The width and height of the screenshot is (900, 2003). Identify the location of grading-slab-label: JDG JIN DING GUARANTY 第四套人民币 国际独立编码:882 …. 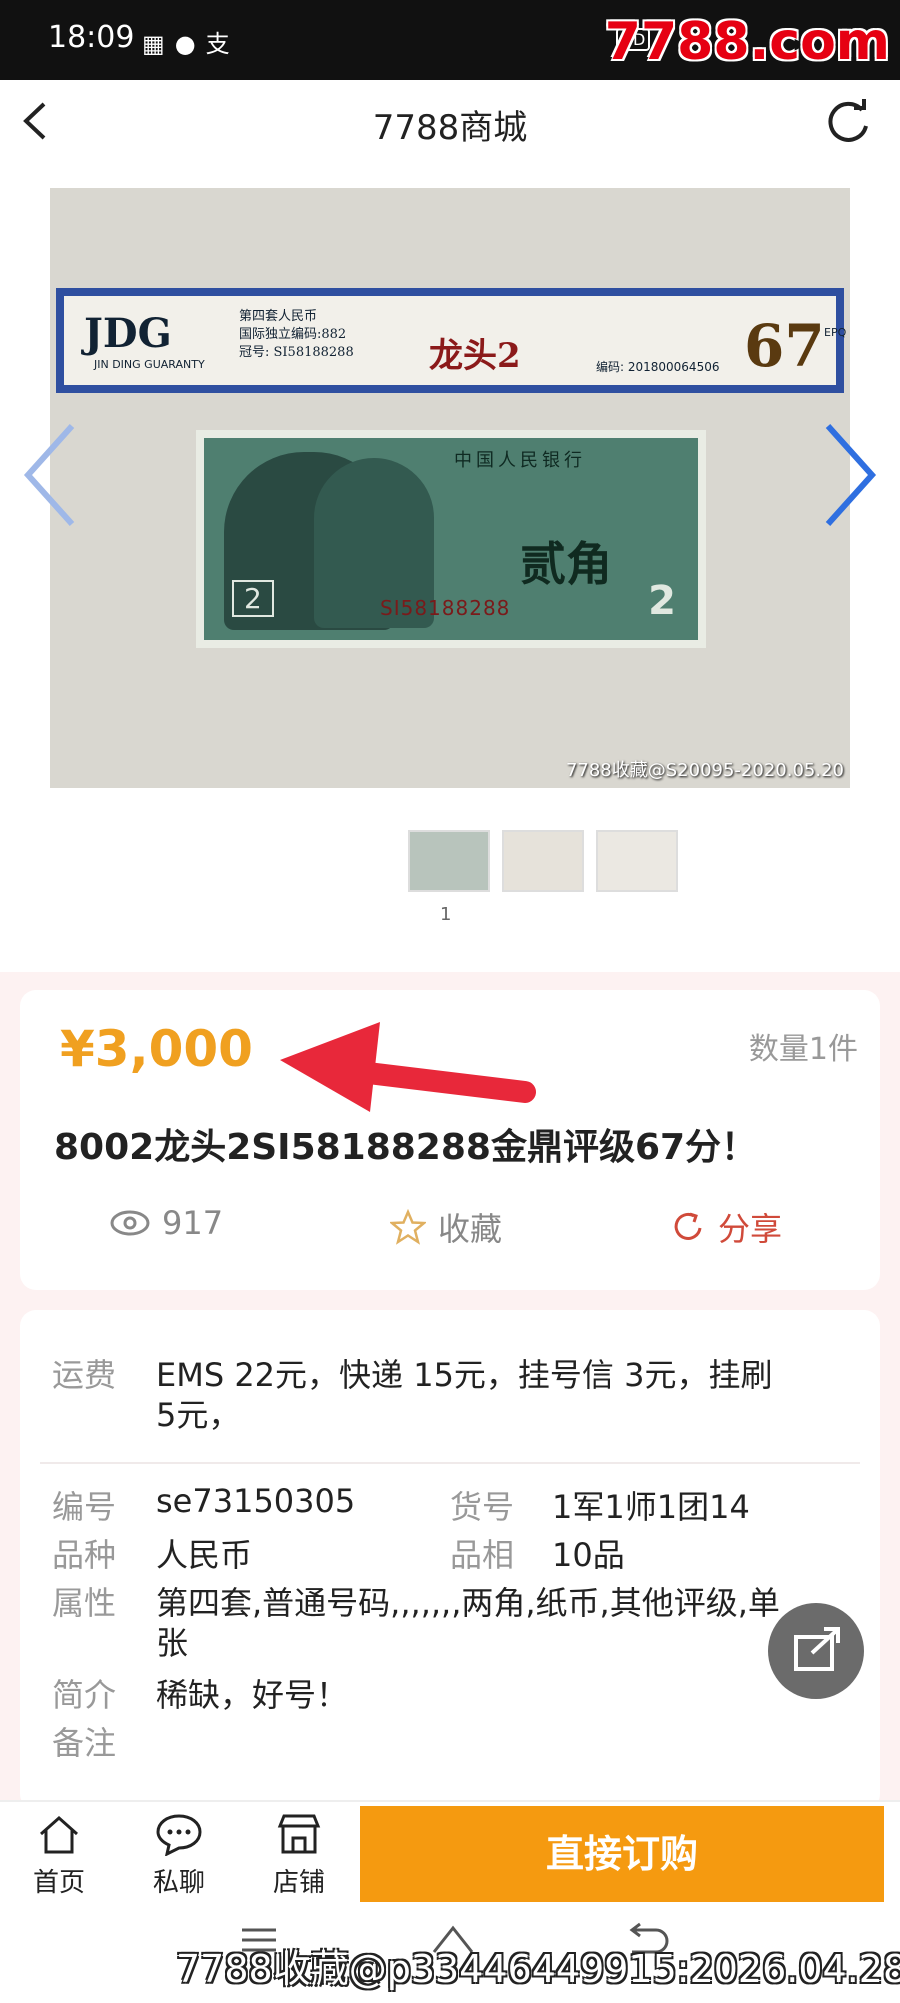
(451, 340).